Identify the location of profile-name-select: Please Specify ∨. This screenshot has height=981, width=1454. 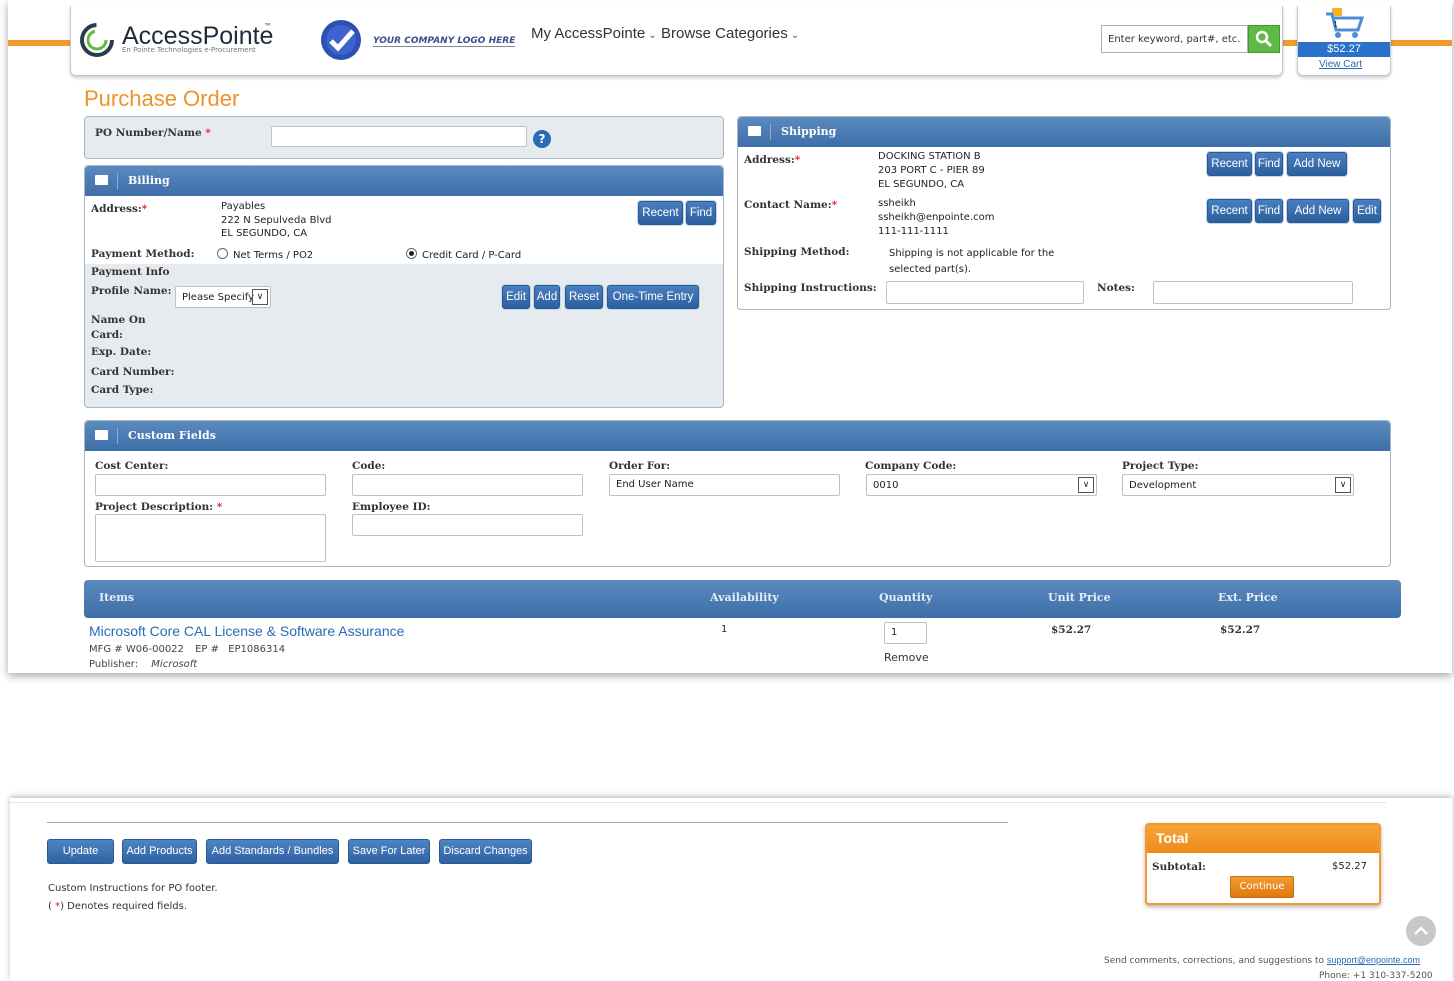
(223, 297).